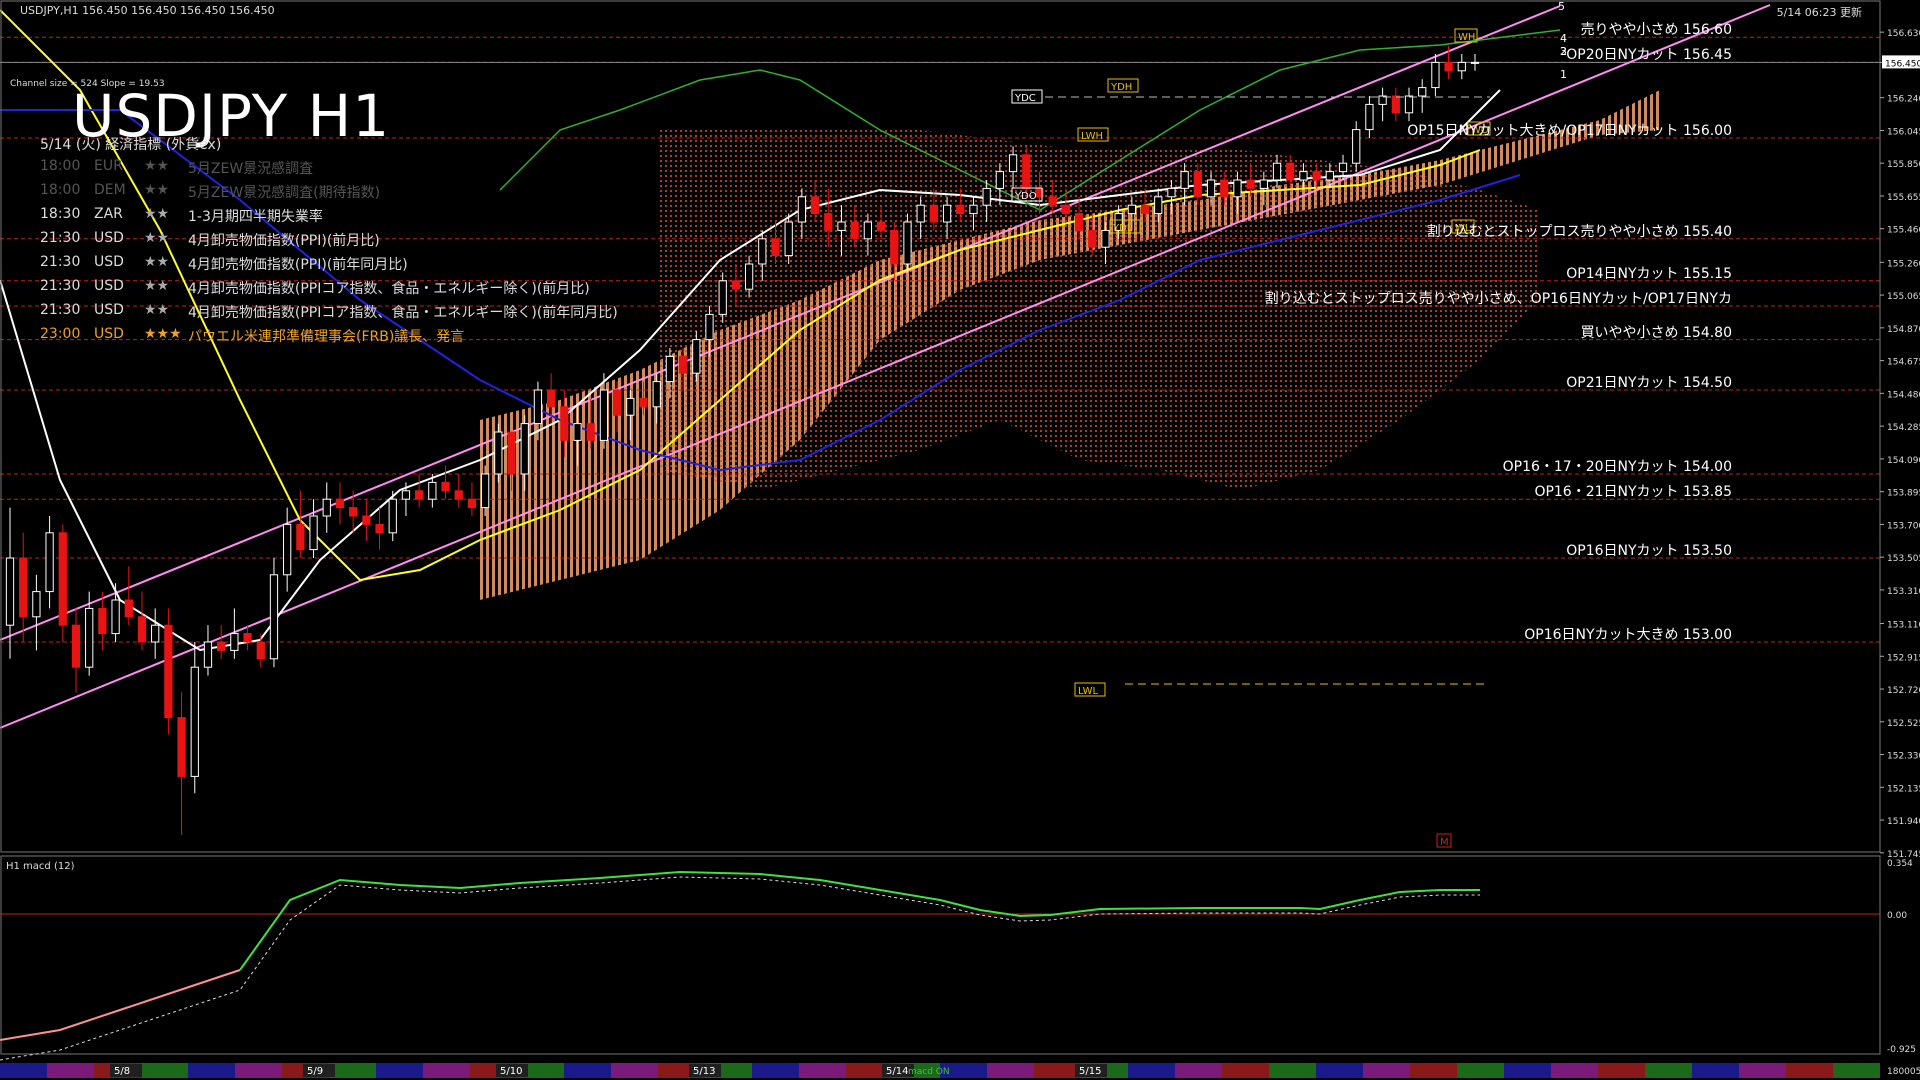  What do you see at coordinates (1498, 299) in the screenshot?
I see `level-label: 割り込むとストップロス売りやや小さめ、OP16日NYカット/OP17日NYカ` at bounding box center [1498, 299].